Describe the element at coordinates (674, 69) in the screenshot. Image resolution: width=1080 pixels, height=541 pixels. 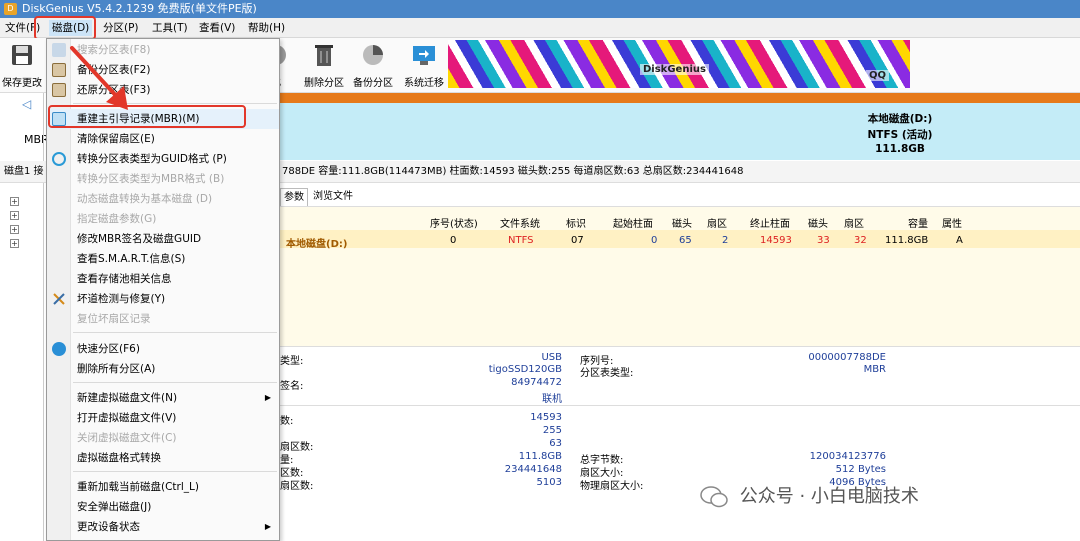
I see `ad-banner-text: DiskGenius` at that location.